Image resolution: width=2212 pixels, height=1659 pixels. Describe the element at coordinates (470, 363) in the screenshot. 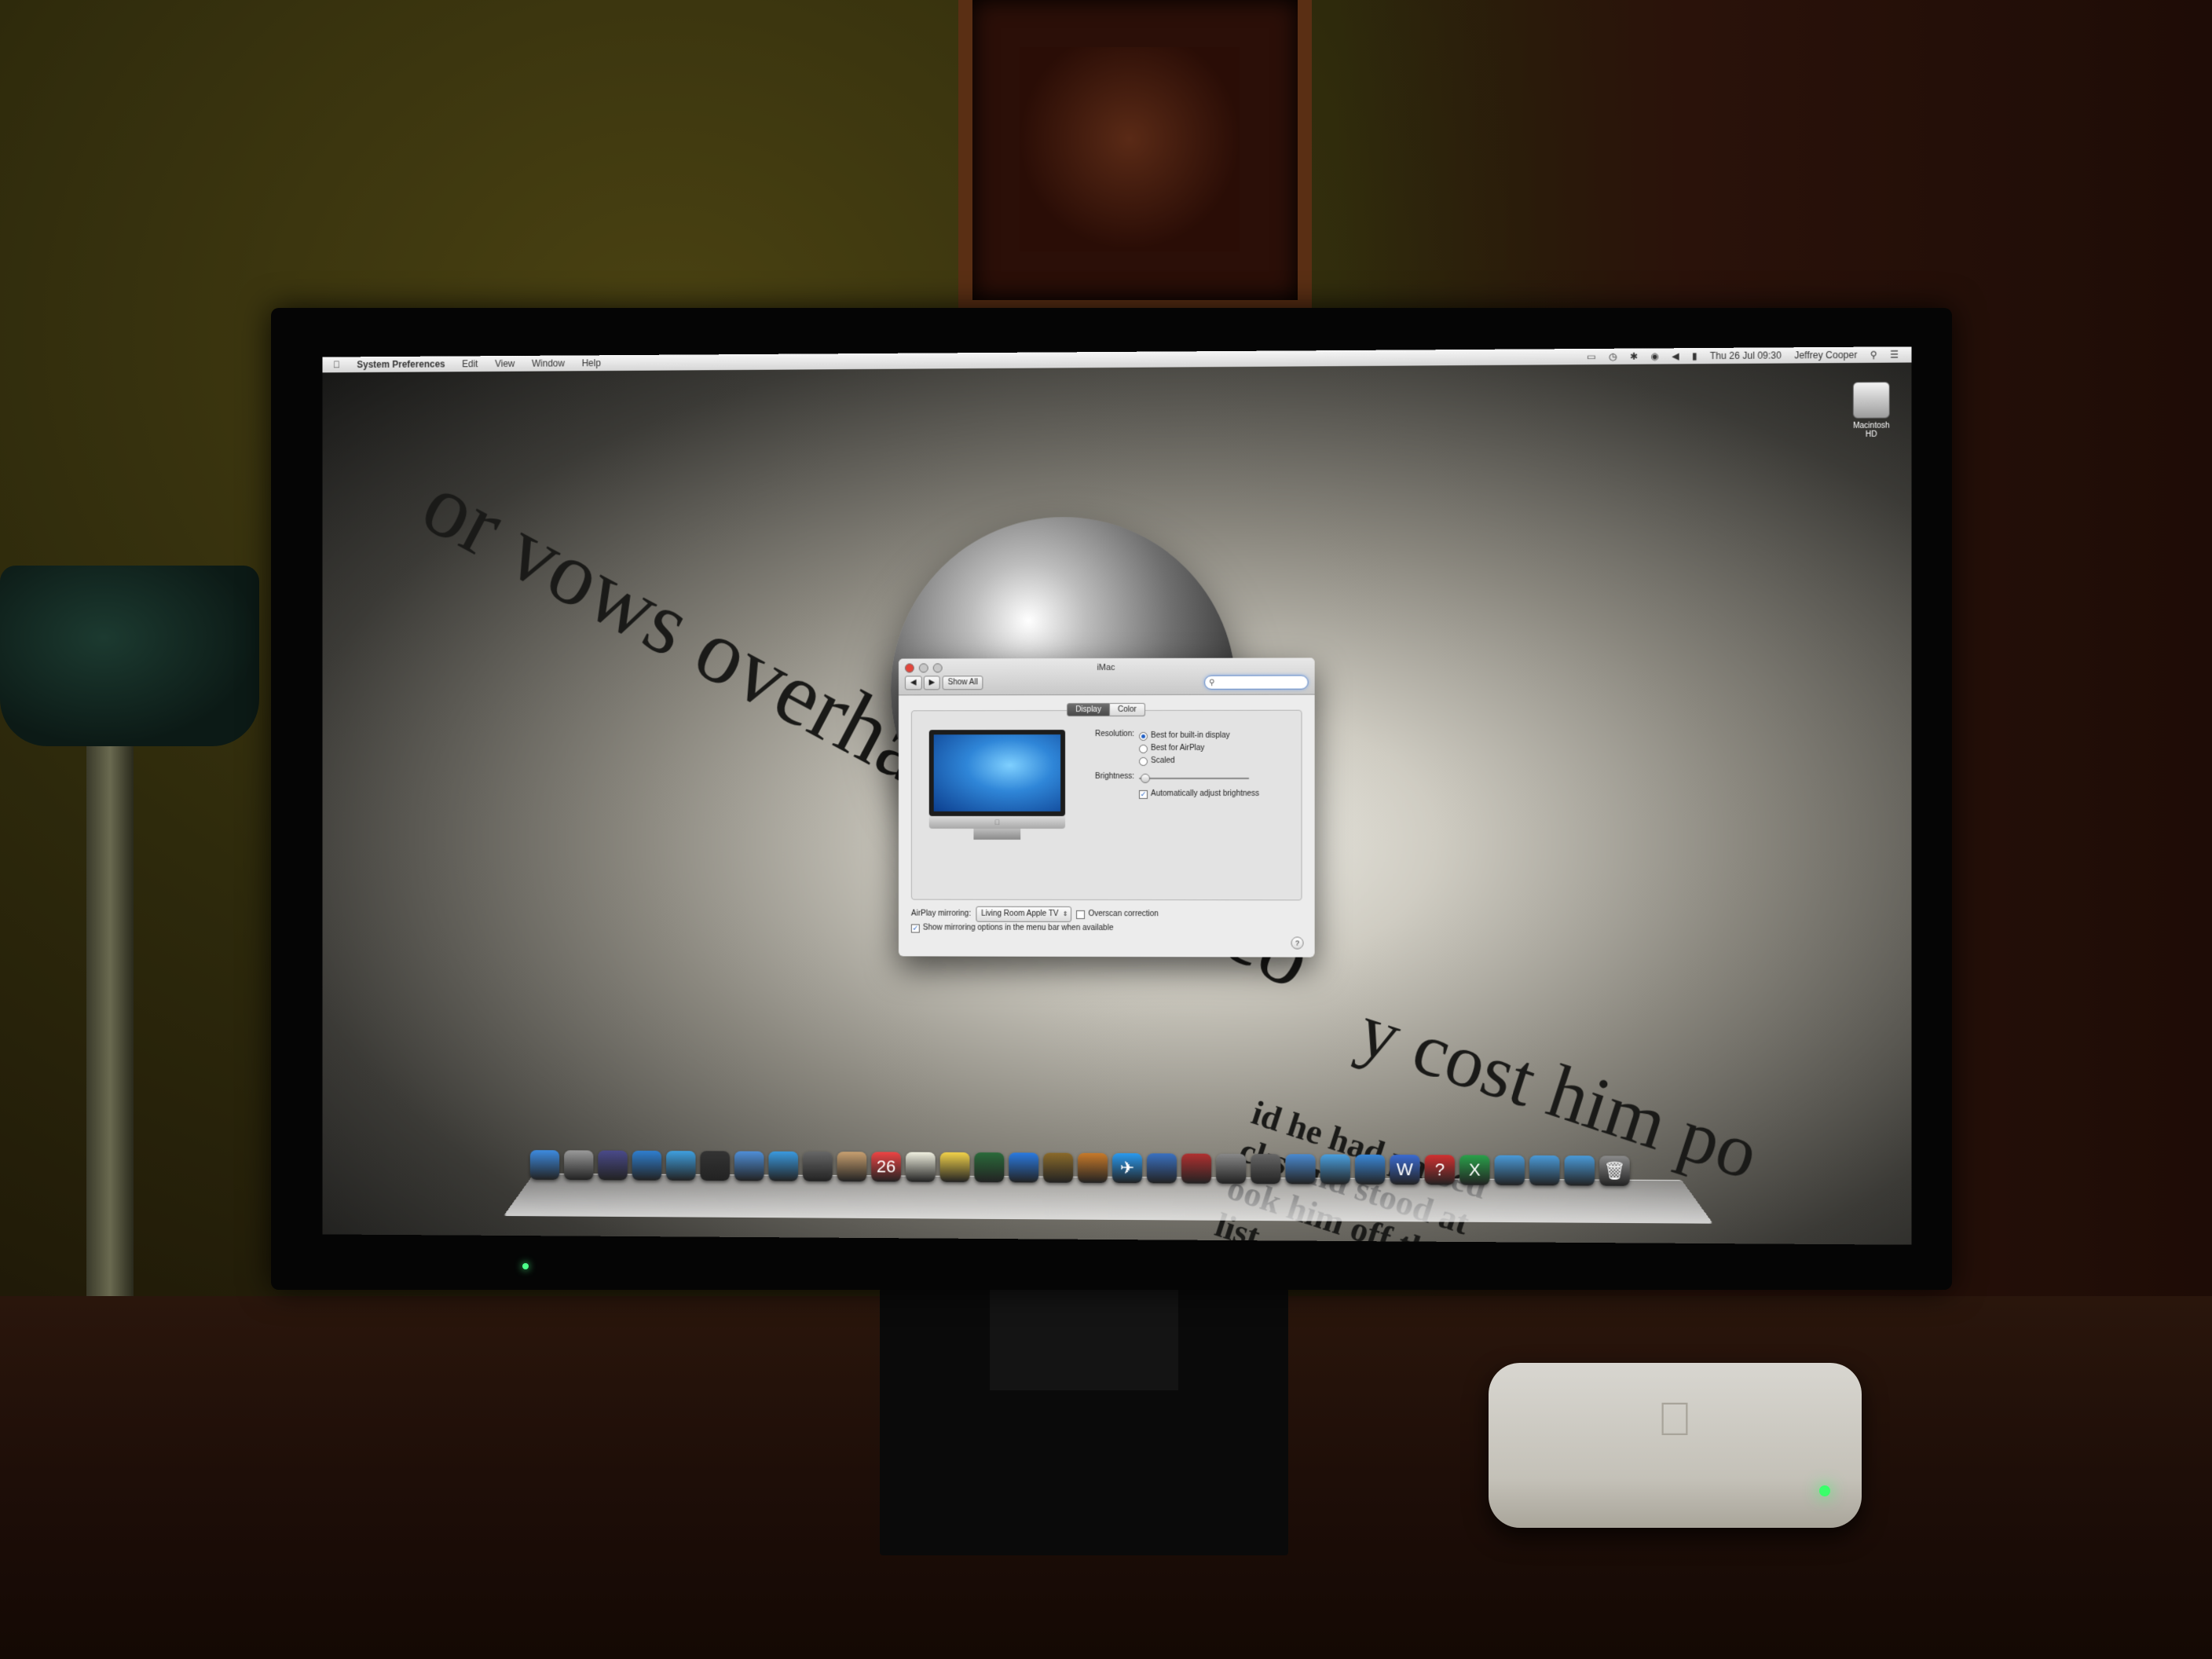

I see `menu-edit: Edit` at that location.